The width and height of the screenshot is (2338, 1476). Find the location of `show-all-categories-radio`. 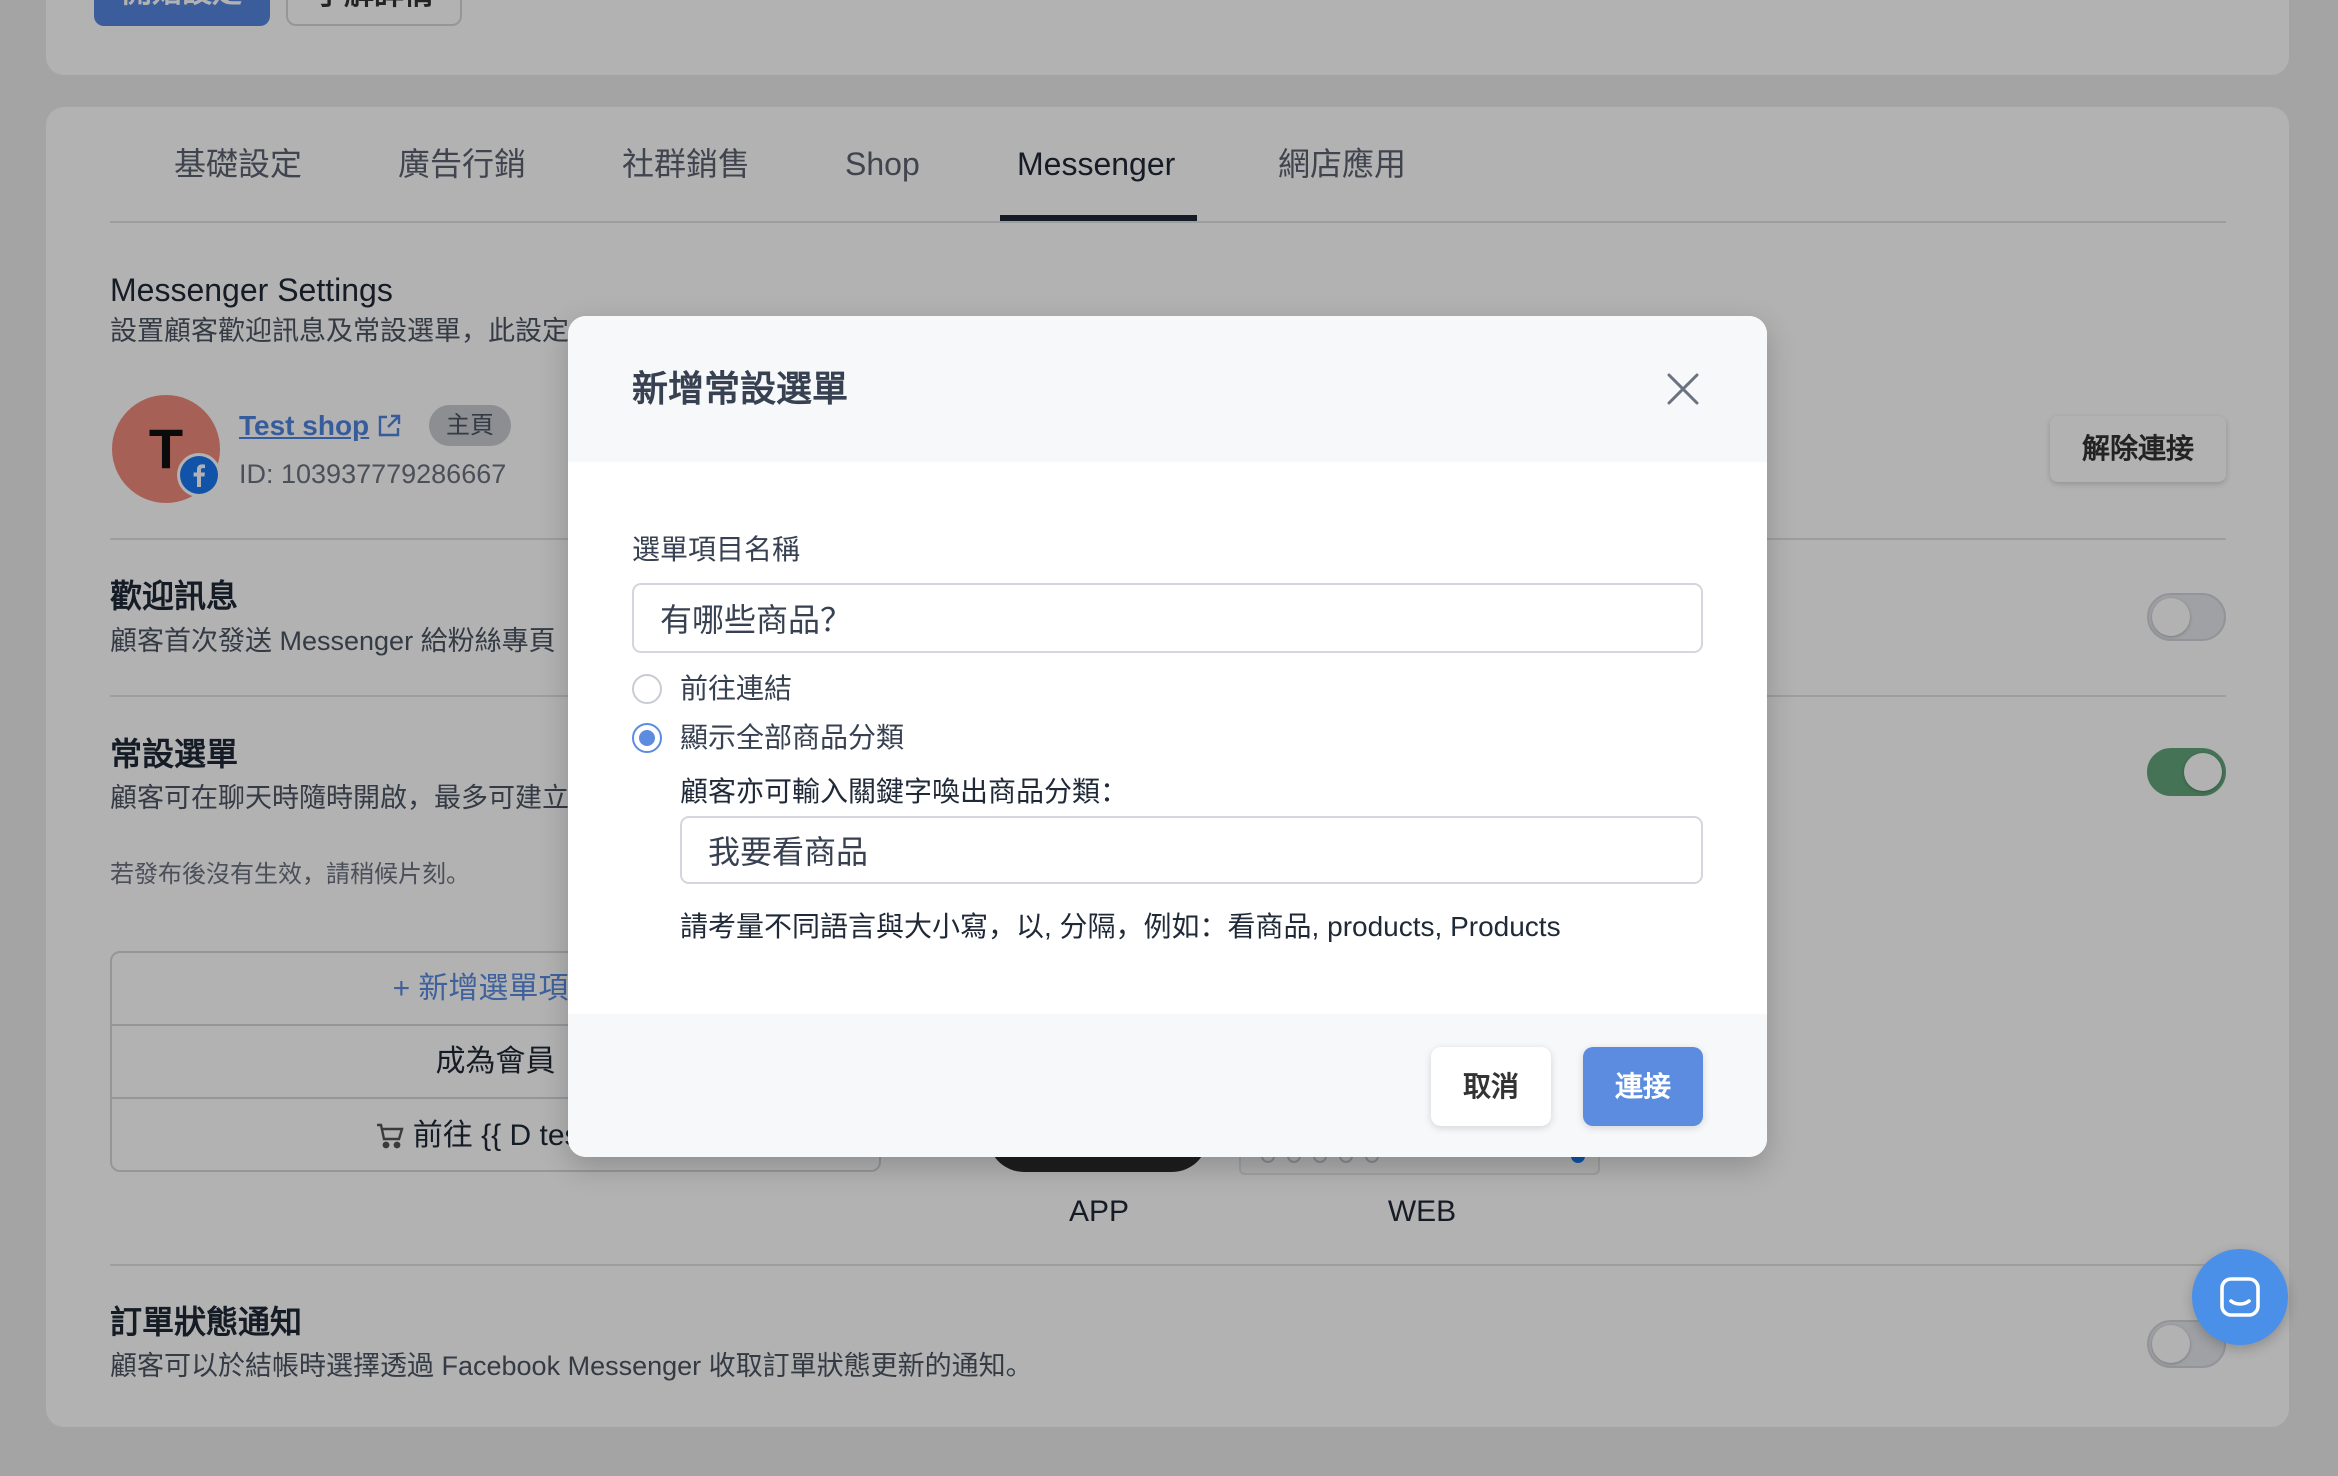

show-all-categories-radio is located at coordinates (647, 738).